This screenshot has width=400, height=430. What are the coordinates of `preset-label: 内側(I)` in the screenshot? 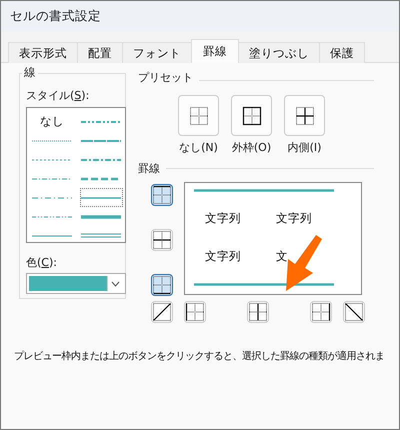 It's located at (305, 147).